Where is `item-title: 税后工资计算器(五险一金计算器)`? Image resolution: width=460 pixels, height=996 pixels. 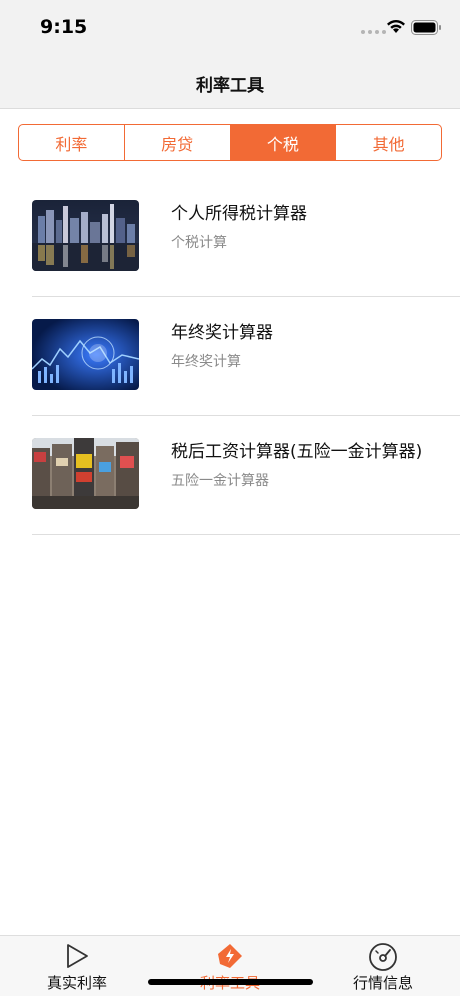 item-title: 税后工资计算器(五险一金计算器) is located at coordinates (297, 452).